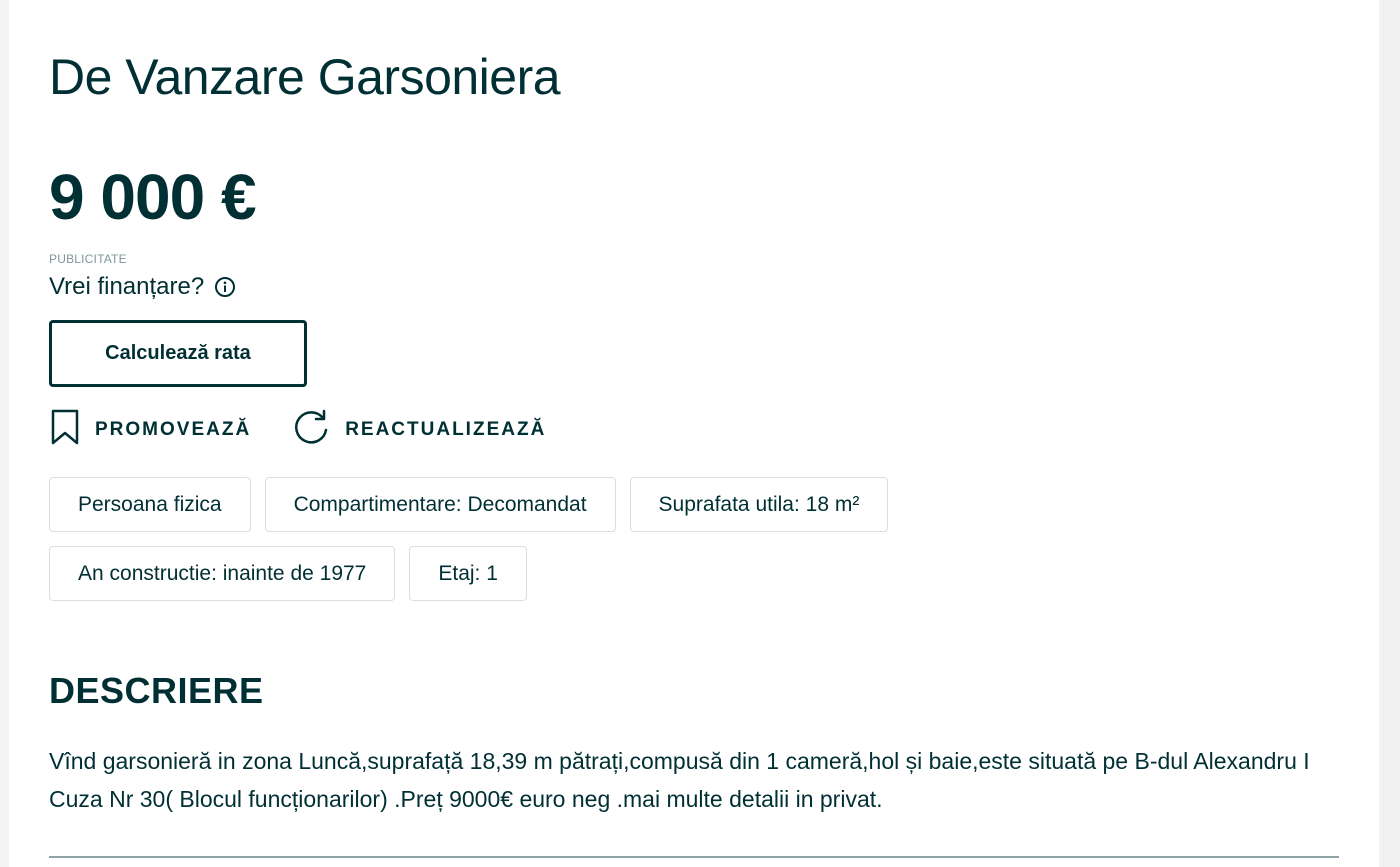 The width and height of the screenshot is (1400, 867). I want to click on tag-seller-type: Persoana fizica, so click(150, 504).